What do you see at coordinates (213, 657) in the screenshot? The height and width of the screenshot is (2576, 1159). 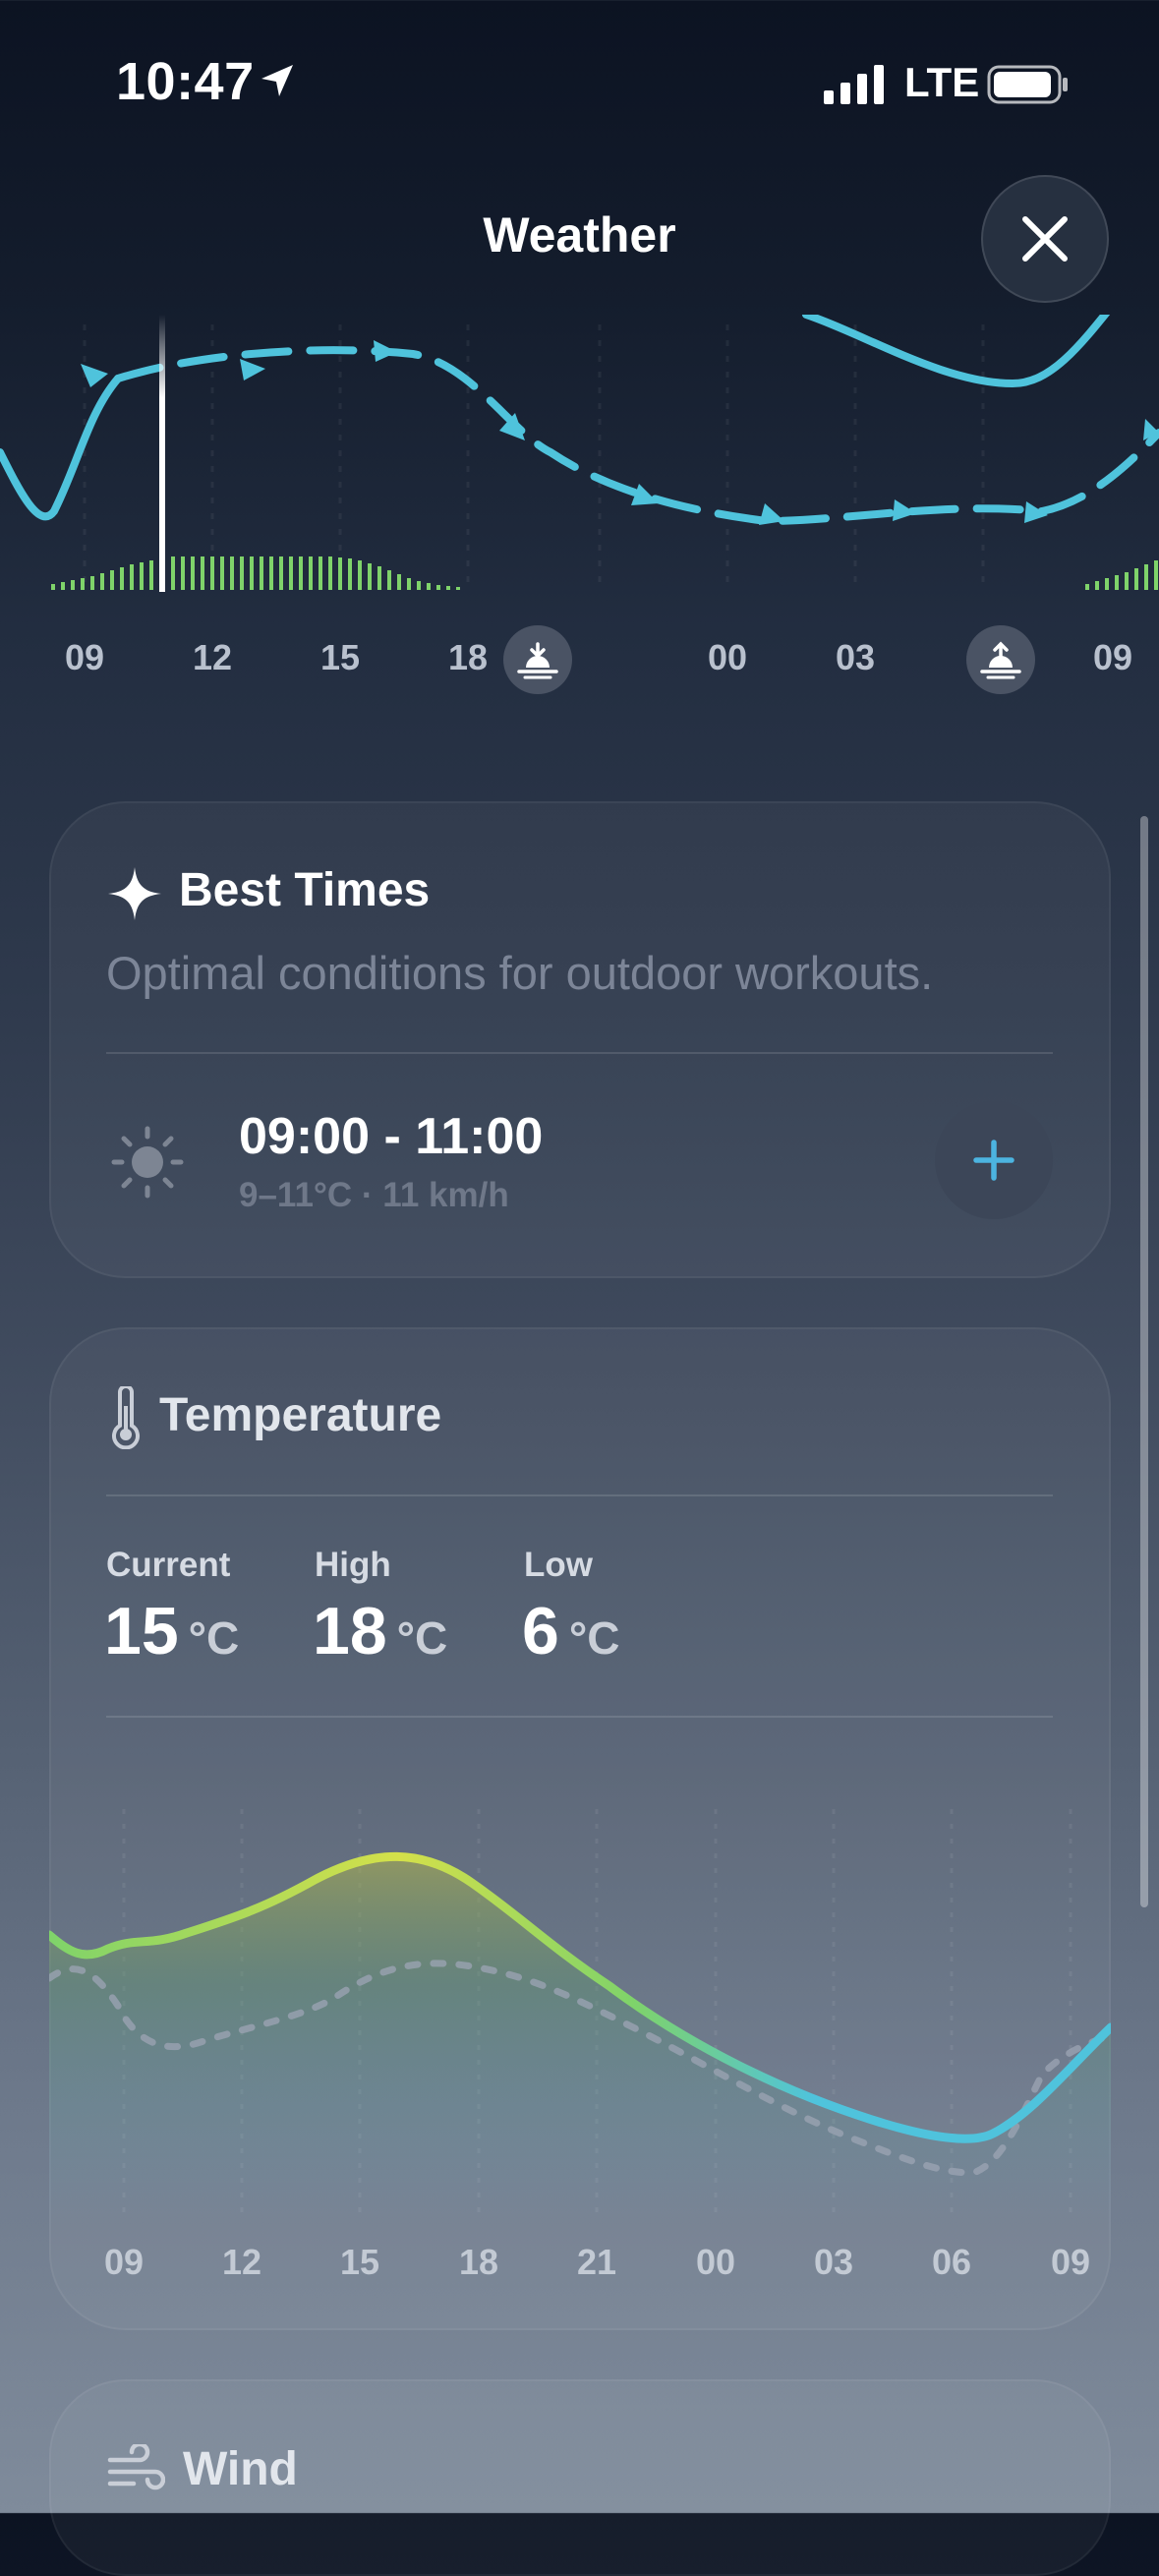 I see `hour-label: 12` at bounding box center [213, 657].